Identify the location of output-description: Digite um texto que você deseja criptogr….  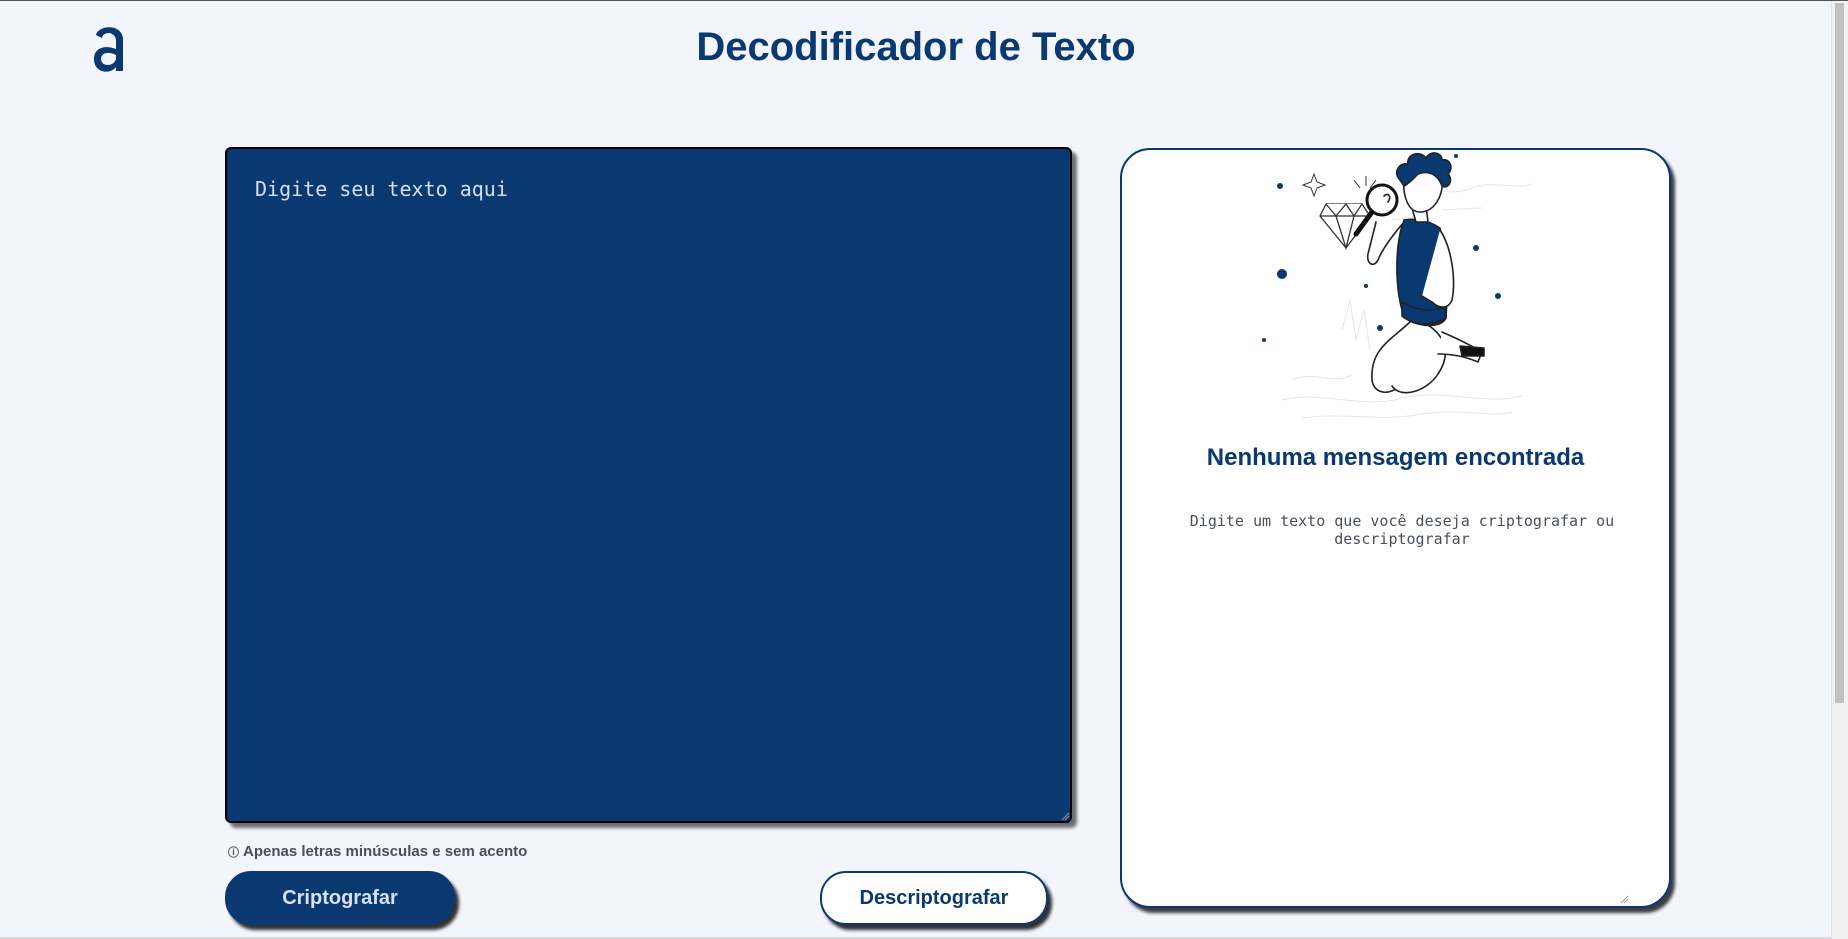
(1402, 530).